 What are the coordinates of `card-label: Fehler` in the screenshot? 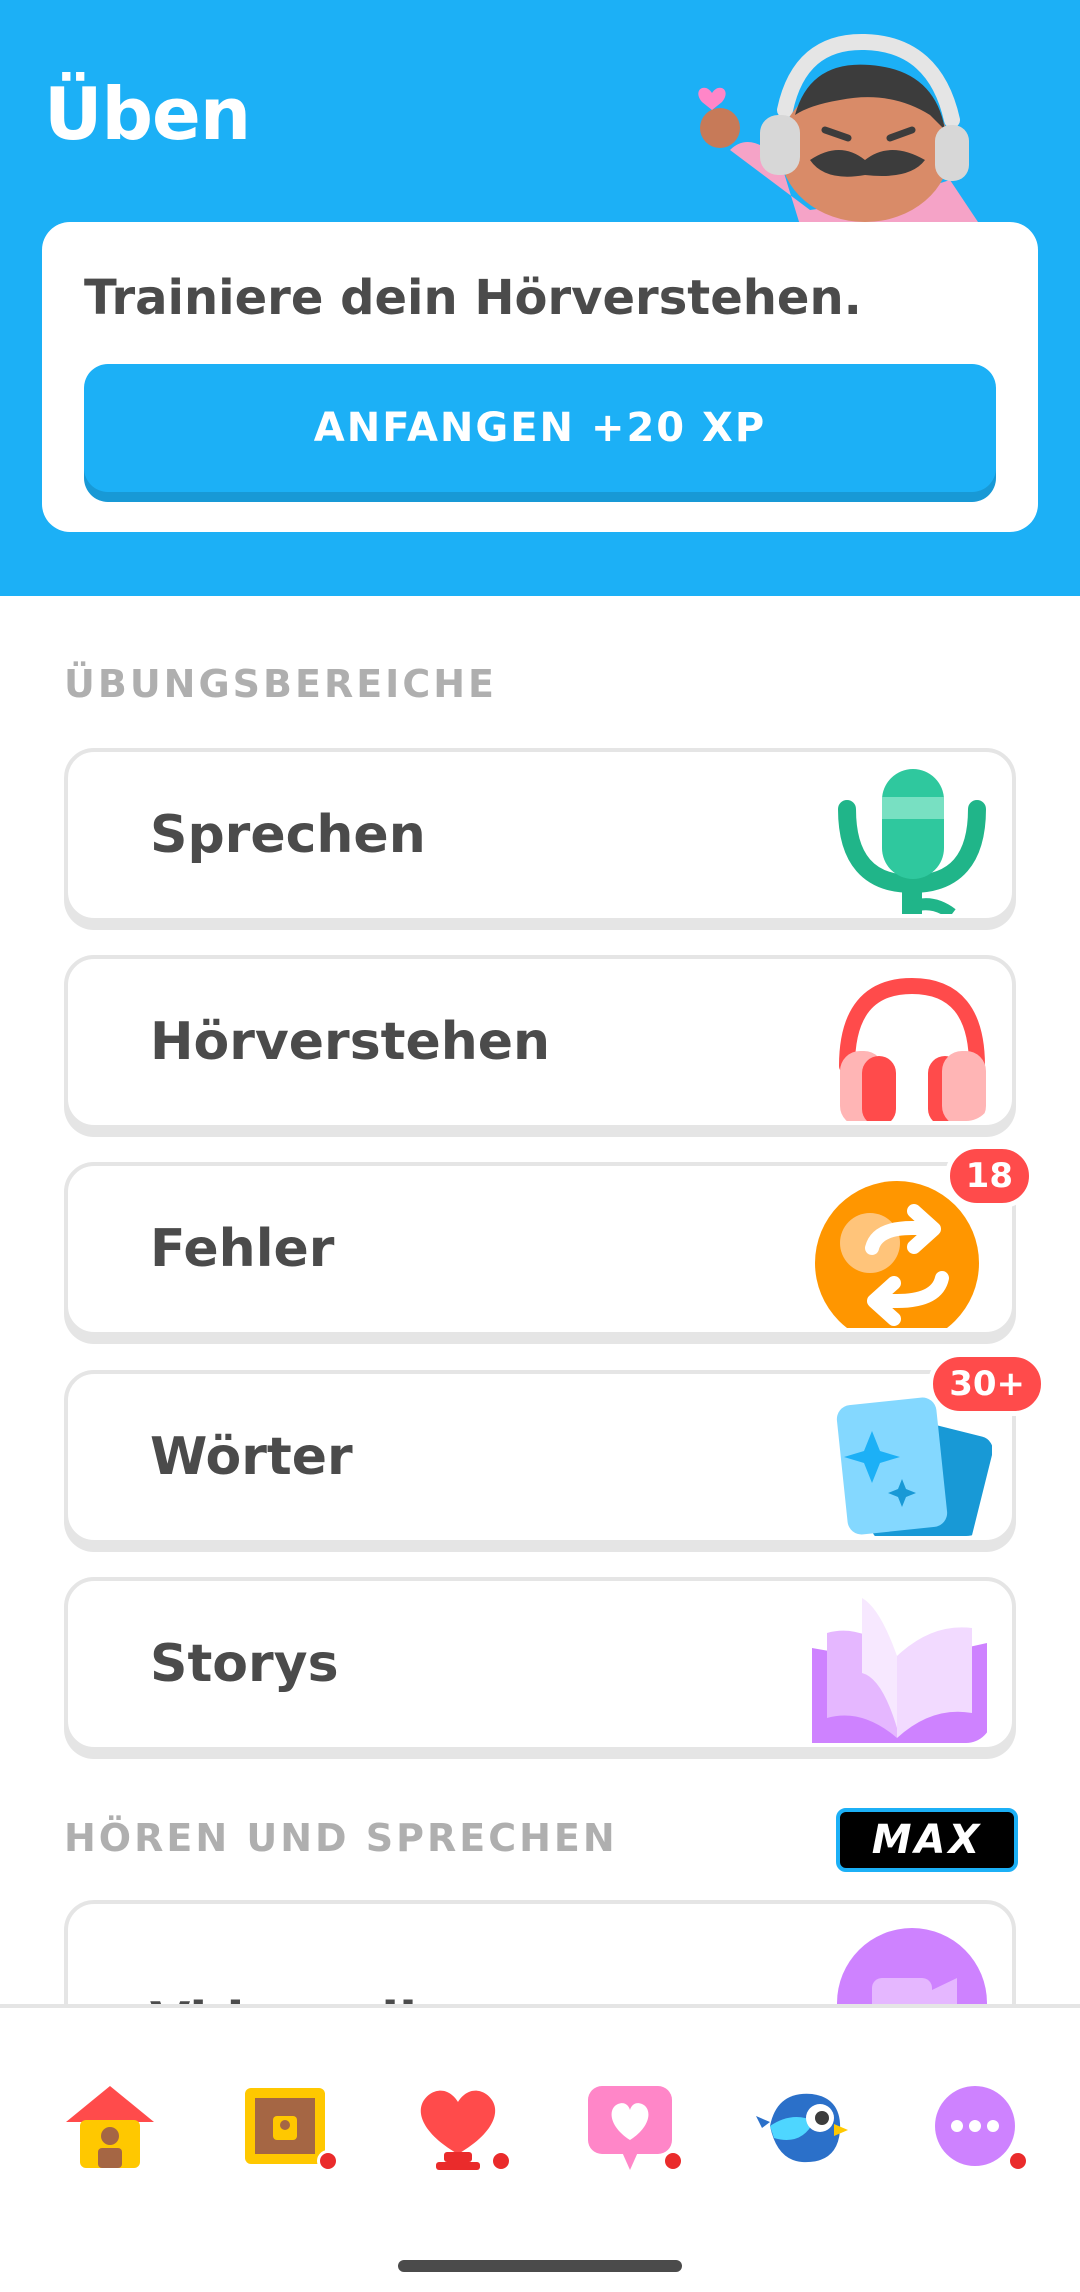 It's located at (242, 1249).